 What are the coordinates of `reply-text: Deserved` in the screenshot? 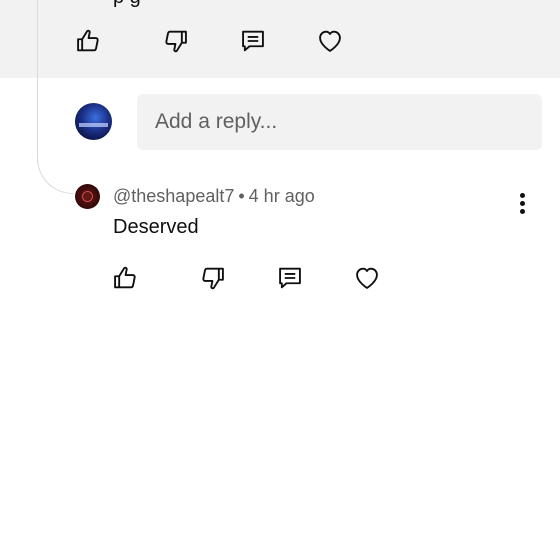 It's located at (156, 227).